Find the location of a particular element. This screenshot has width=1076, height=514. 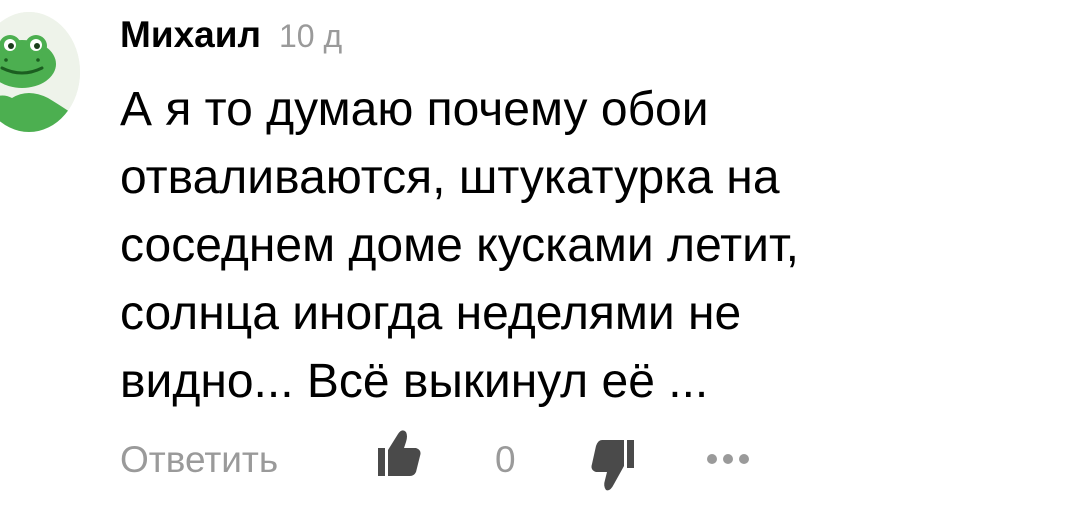

comment-header: Михаил 10 д is located at coordinates (231, 35).